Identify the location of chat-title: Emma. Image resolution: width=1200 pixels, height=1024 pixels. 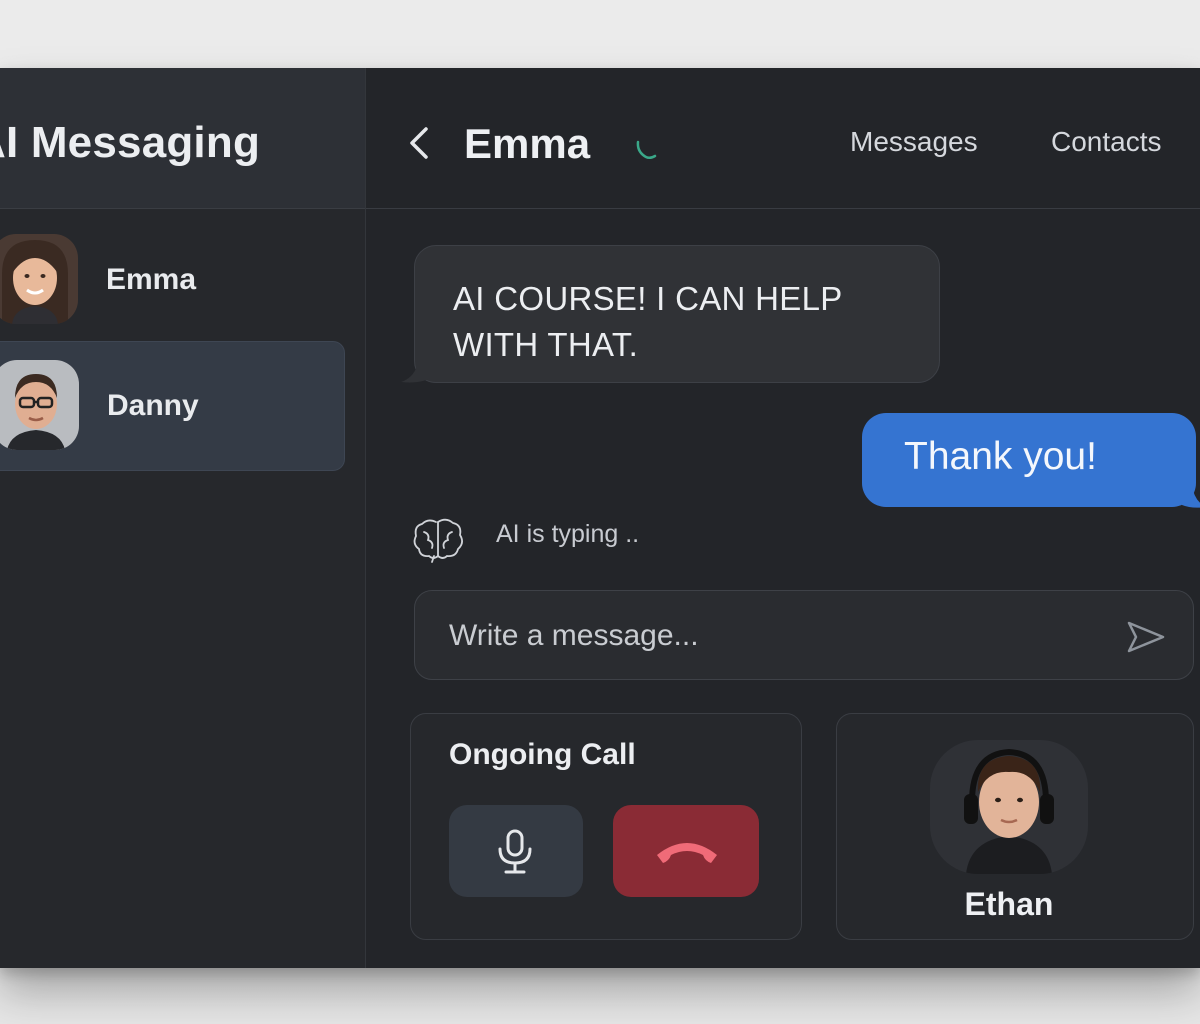
(527, 143).